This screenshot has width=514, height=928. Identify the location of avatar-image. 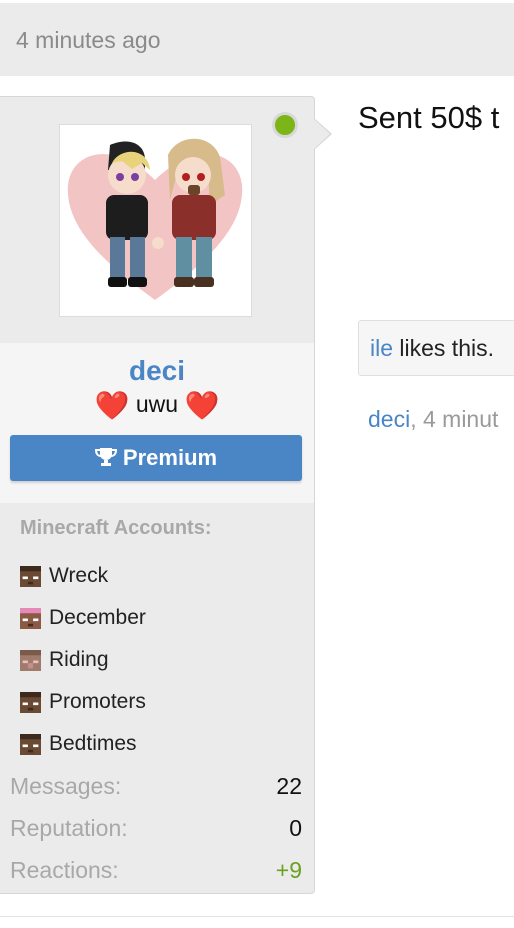
(155, 219).